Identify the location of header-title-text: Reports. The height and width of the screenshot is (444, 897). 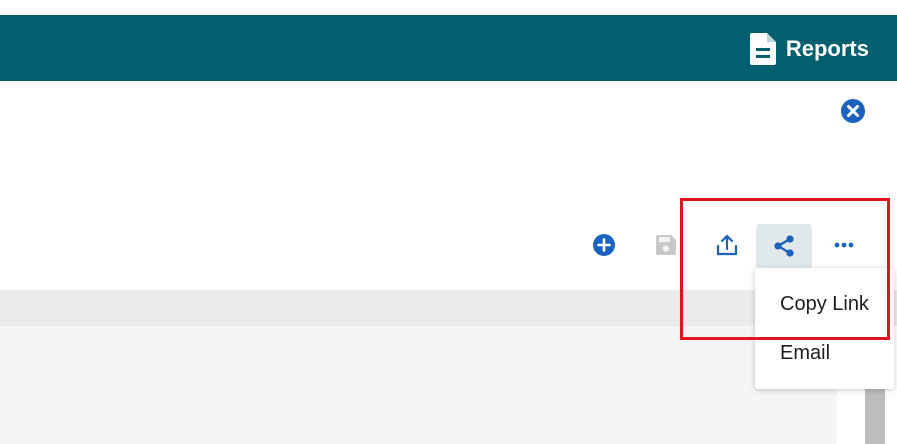
(827, 48).